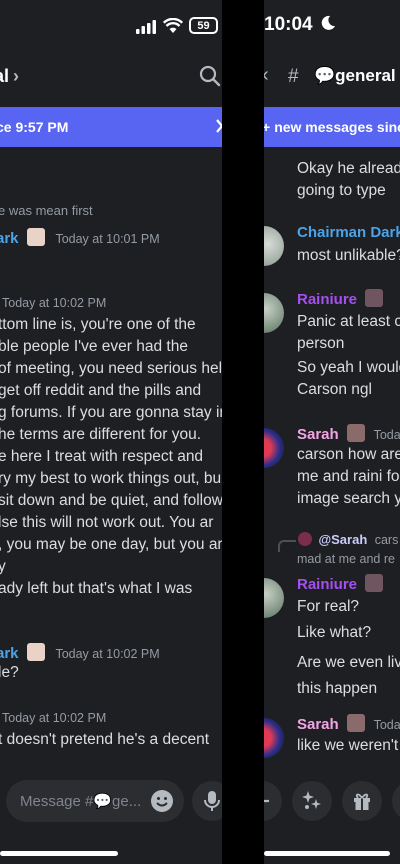 The width and height of the screenshot is (400, 864). I want to click on reply-snippet: e was mean first, so click(46, 210).